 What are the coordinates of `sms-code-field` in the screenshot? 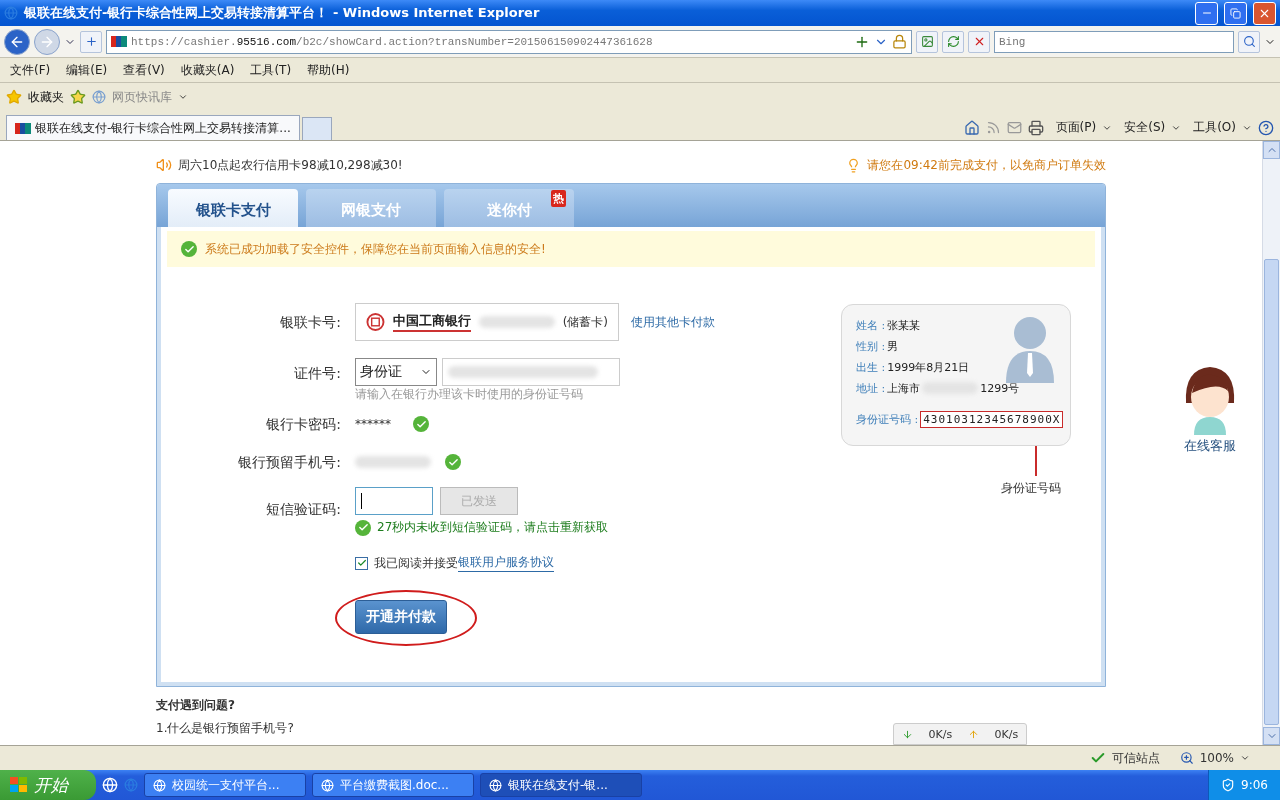 It's located at (394, 501).